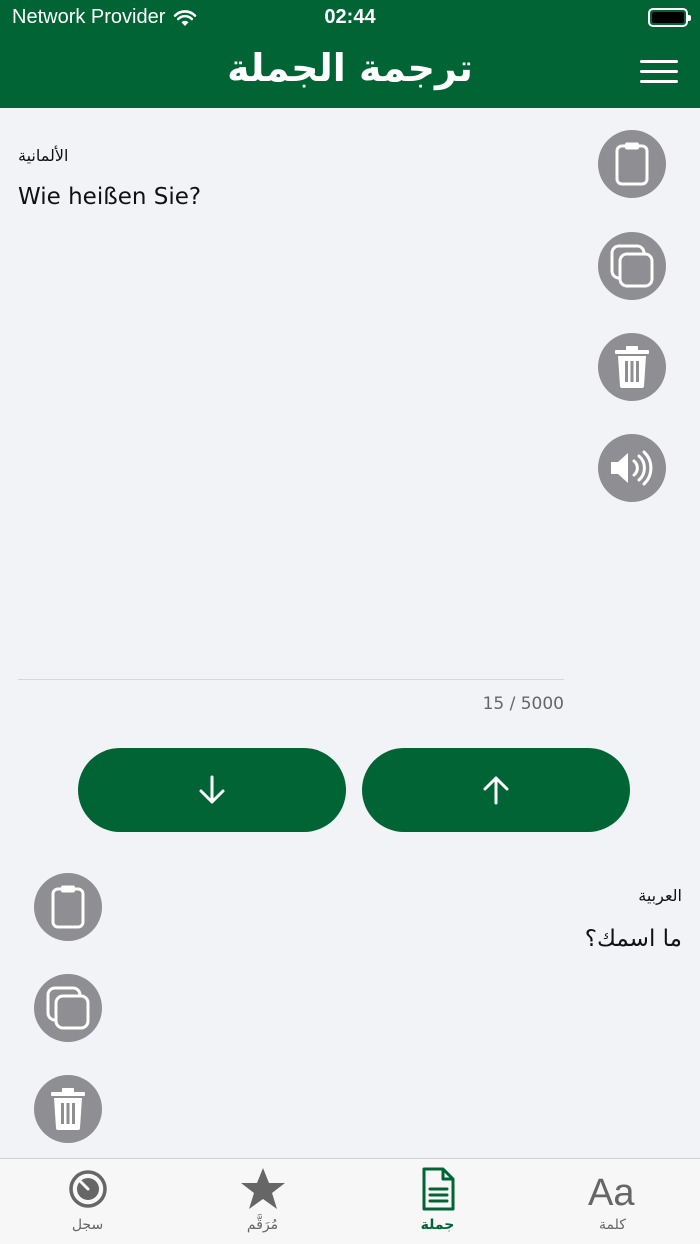 The width and height of the screenshot is (700, 1244). Describe the element at coordinates (350, 68) in the screenshot. I see `page-title: ترجمة الجملة` at that location.